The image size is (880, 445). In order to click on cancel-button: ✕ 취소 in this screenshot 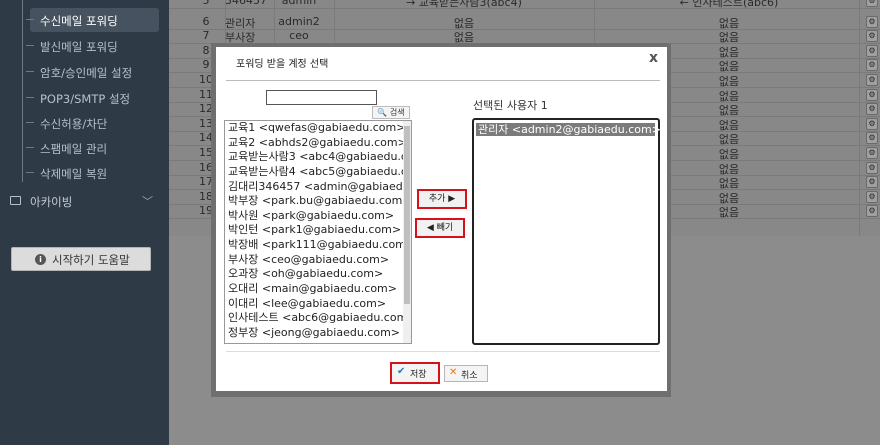, I will do `click(466, 373)`.